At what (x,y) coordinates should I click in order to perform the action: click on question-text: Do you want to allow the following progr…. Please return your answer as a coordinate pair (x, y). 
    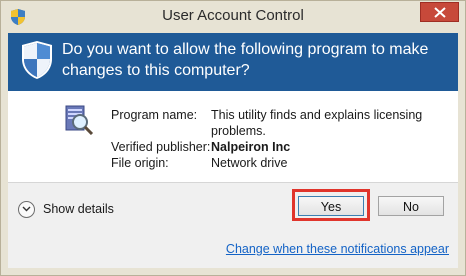
    Looking at the image, I should click on (245, 60).